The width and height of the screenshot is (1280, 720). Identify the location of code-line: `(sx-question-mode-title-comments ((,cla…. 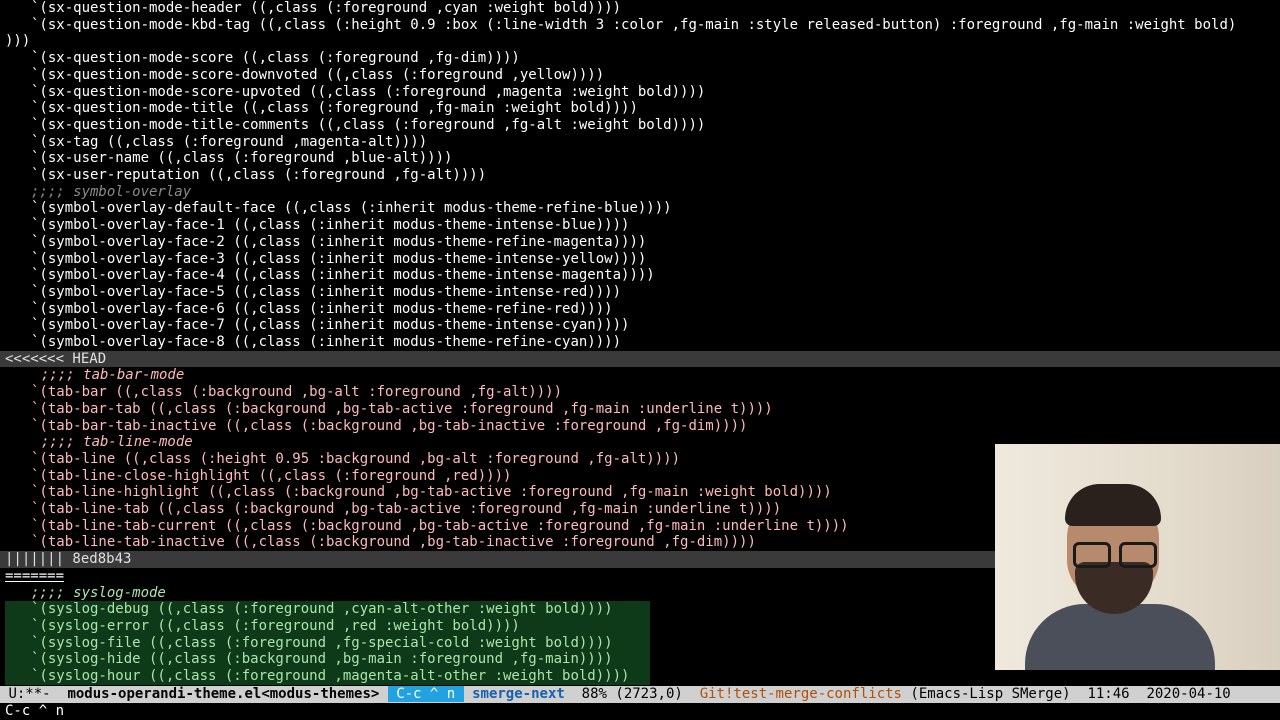
(640, 125).